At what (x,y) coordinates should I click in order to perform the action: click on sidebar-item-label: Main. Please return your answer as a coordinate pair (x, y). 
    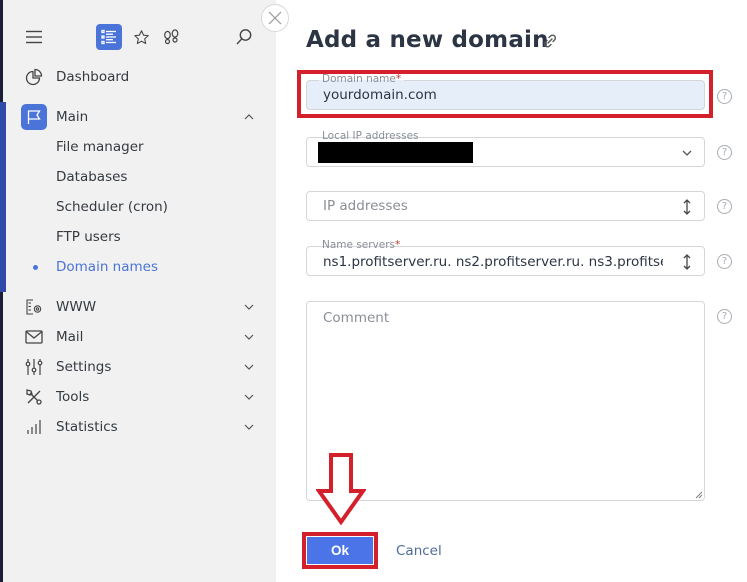
    Looking at the image, I should click on (72, 117).